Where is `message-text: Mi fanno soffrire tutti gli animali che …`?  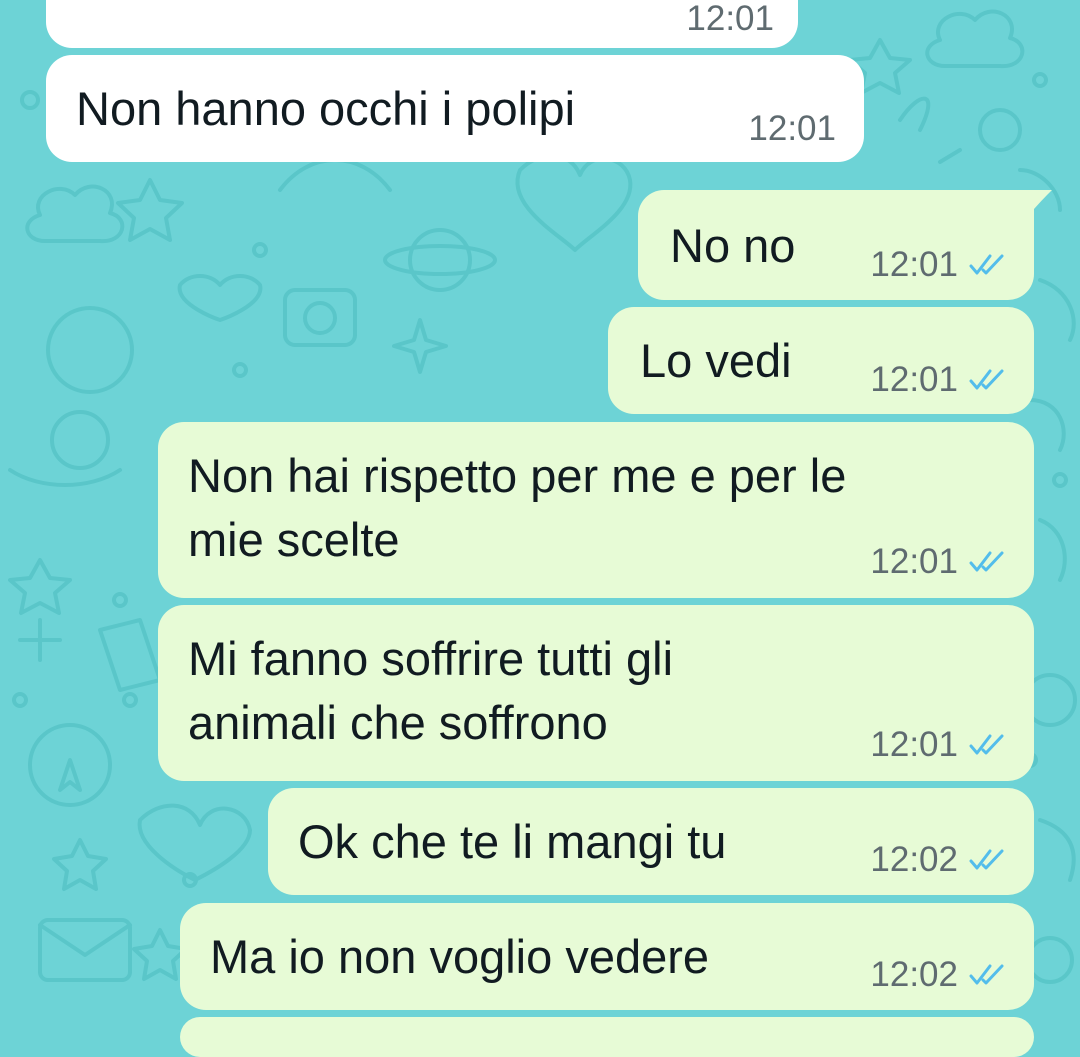
message-text: Mi fanno soffrire tutti gli animali che … is located at coordinates (431, 690).